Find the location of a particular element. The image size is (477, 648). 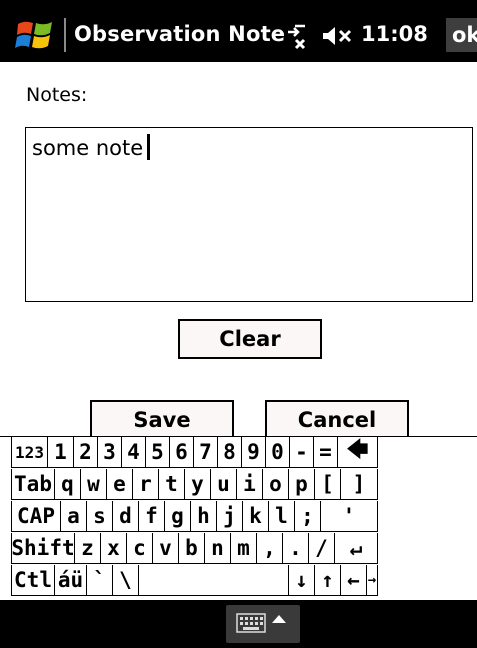

key-tab: Tab is located at coordinates (33, 484).